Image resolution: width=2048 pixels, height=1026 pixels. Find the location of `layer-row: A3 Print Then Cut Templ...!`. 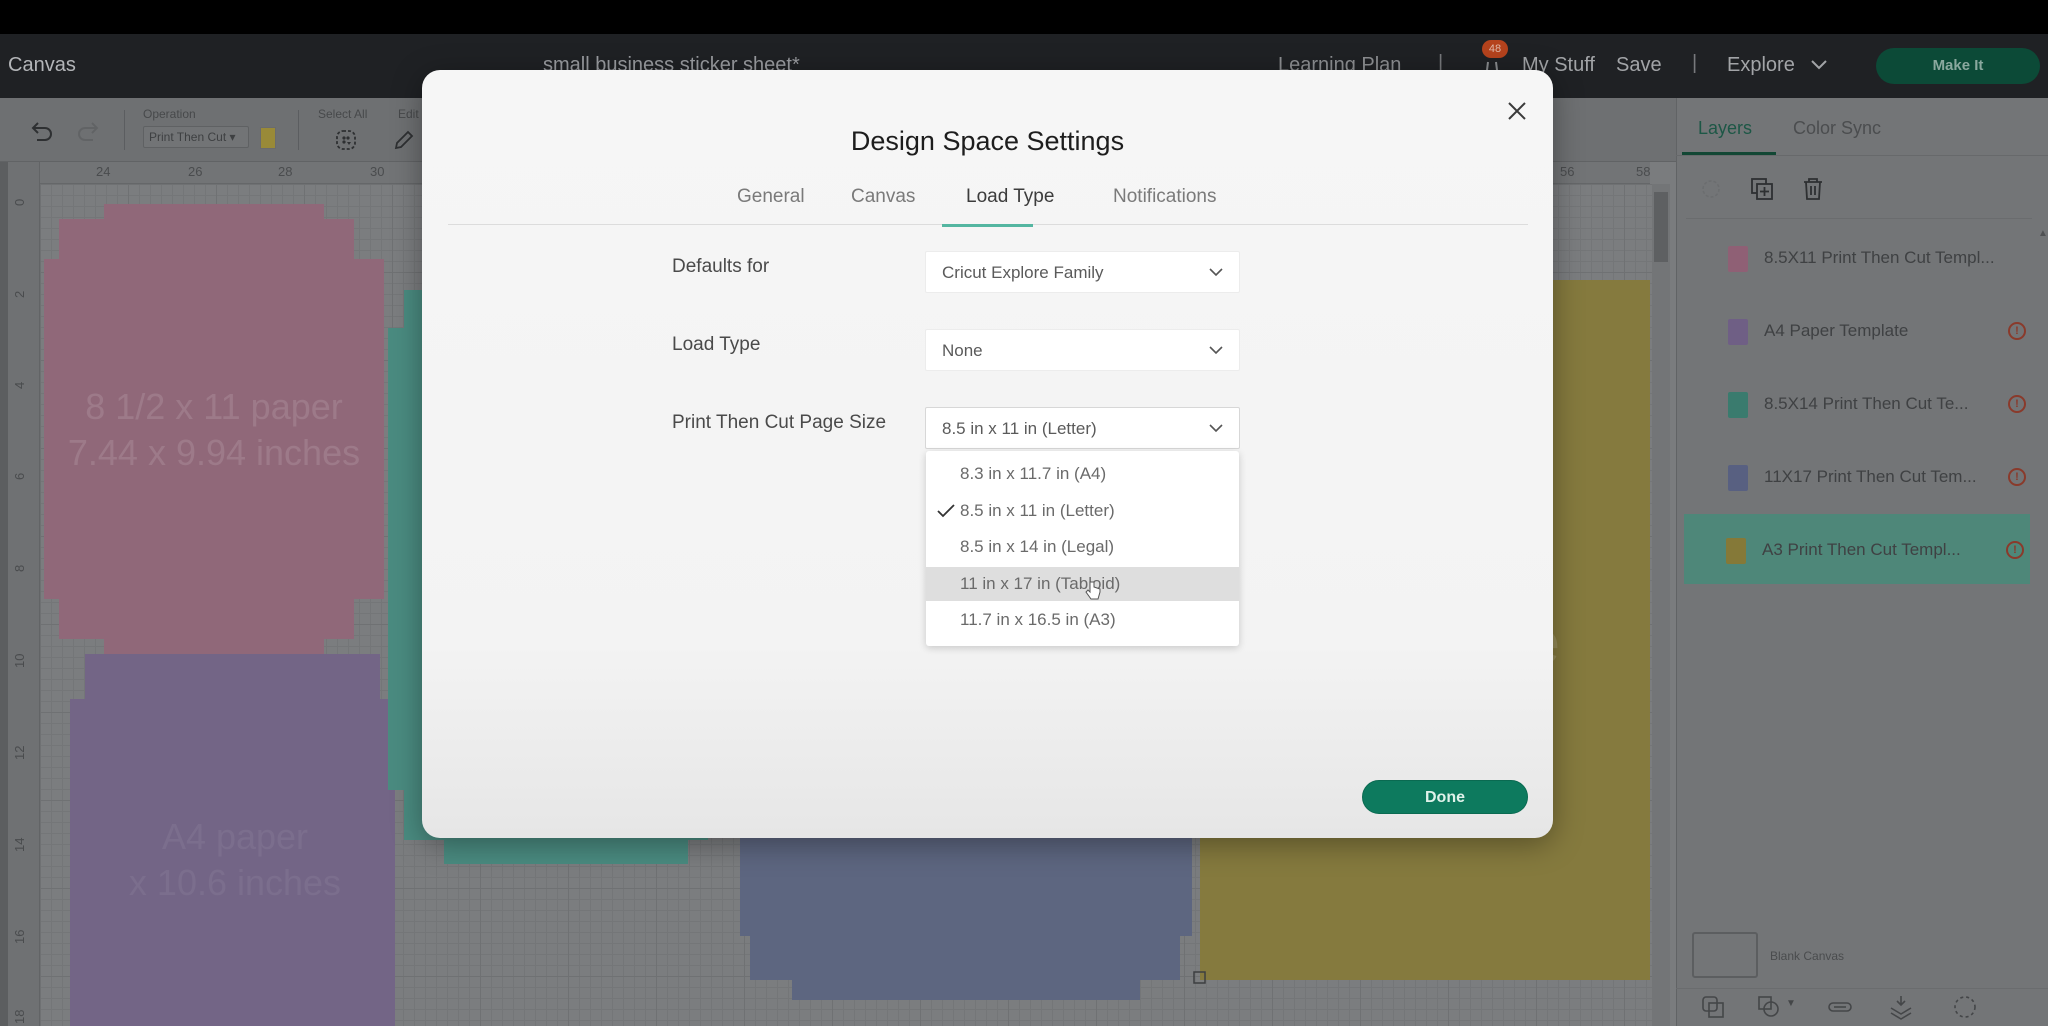

layer-row: A3 Print Then Cut Templ...! is located at coordinates (1857, 549).